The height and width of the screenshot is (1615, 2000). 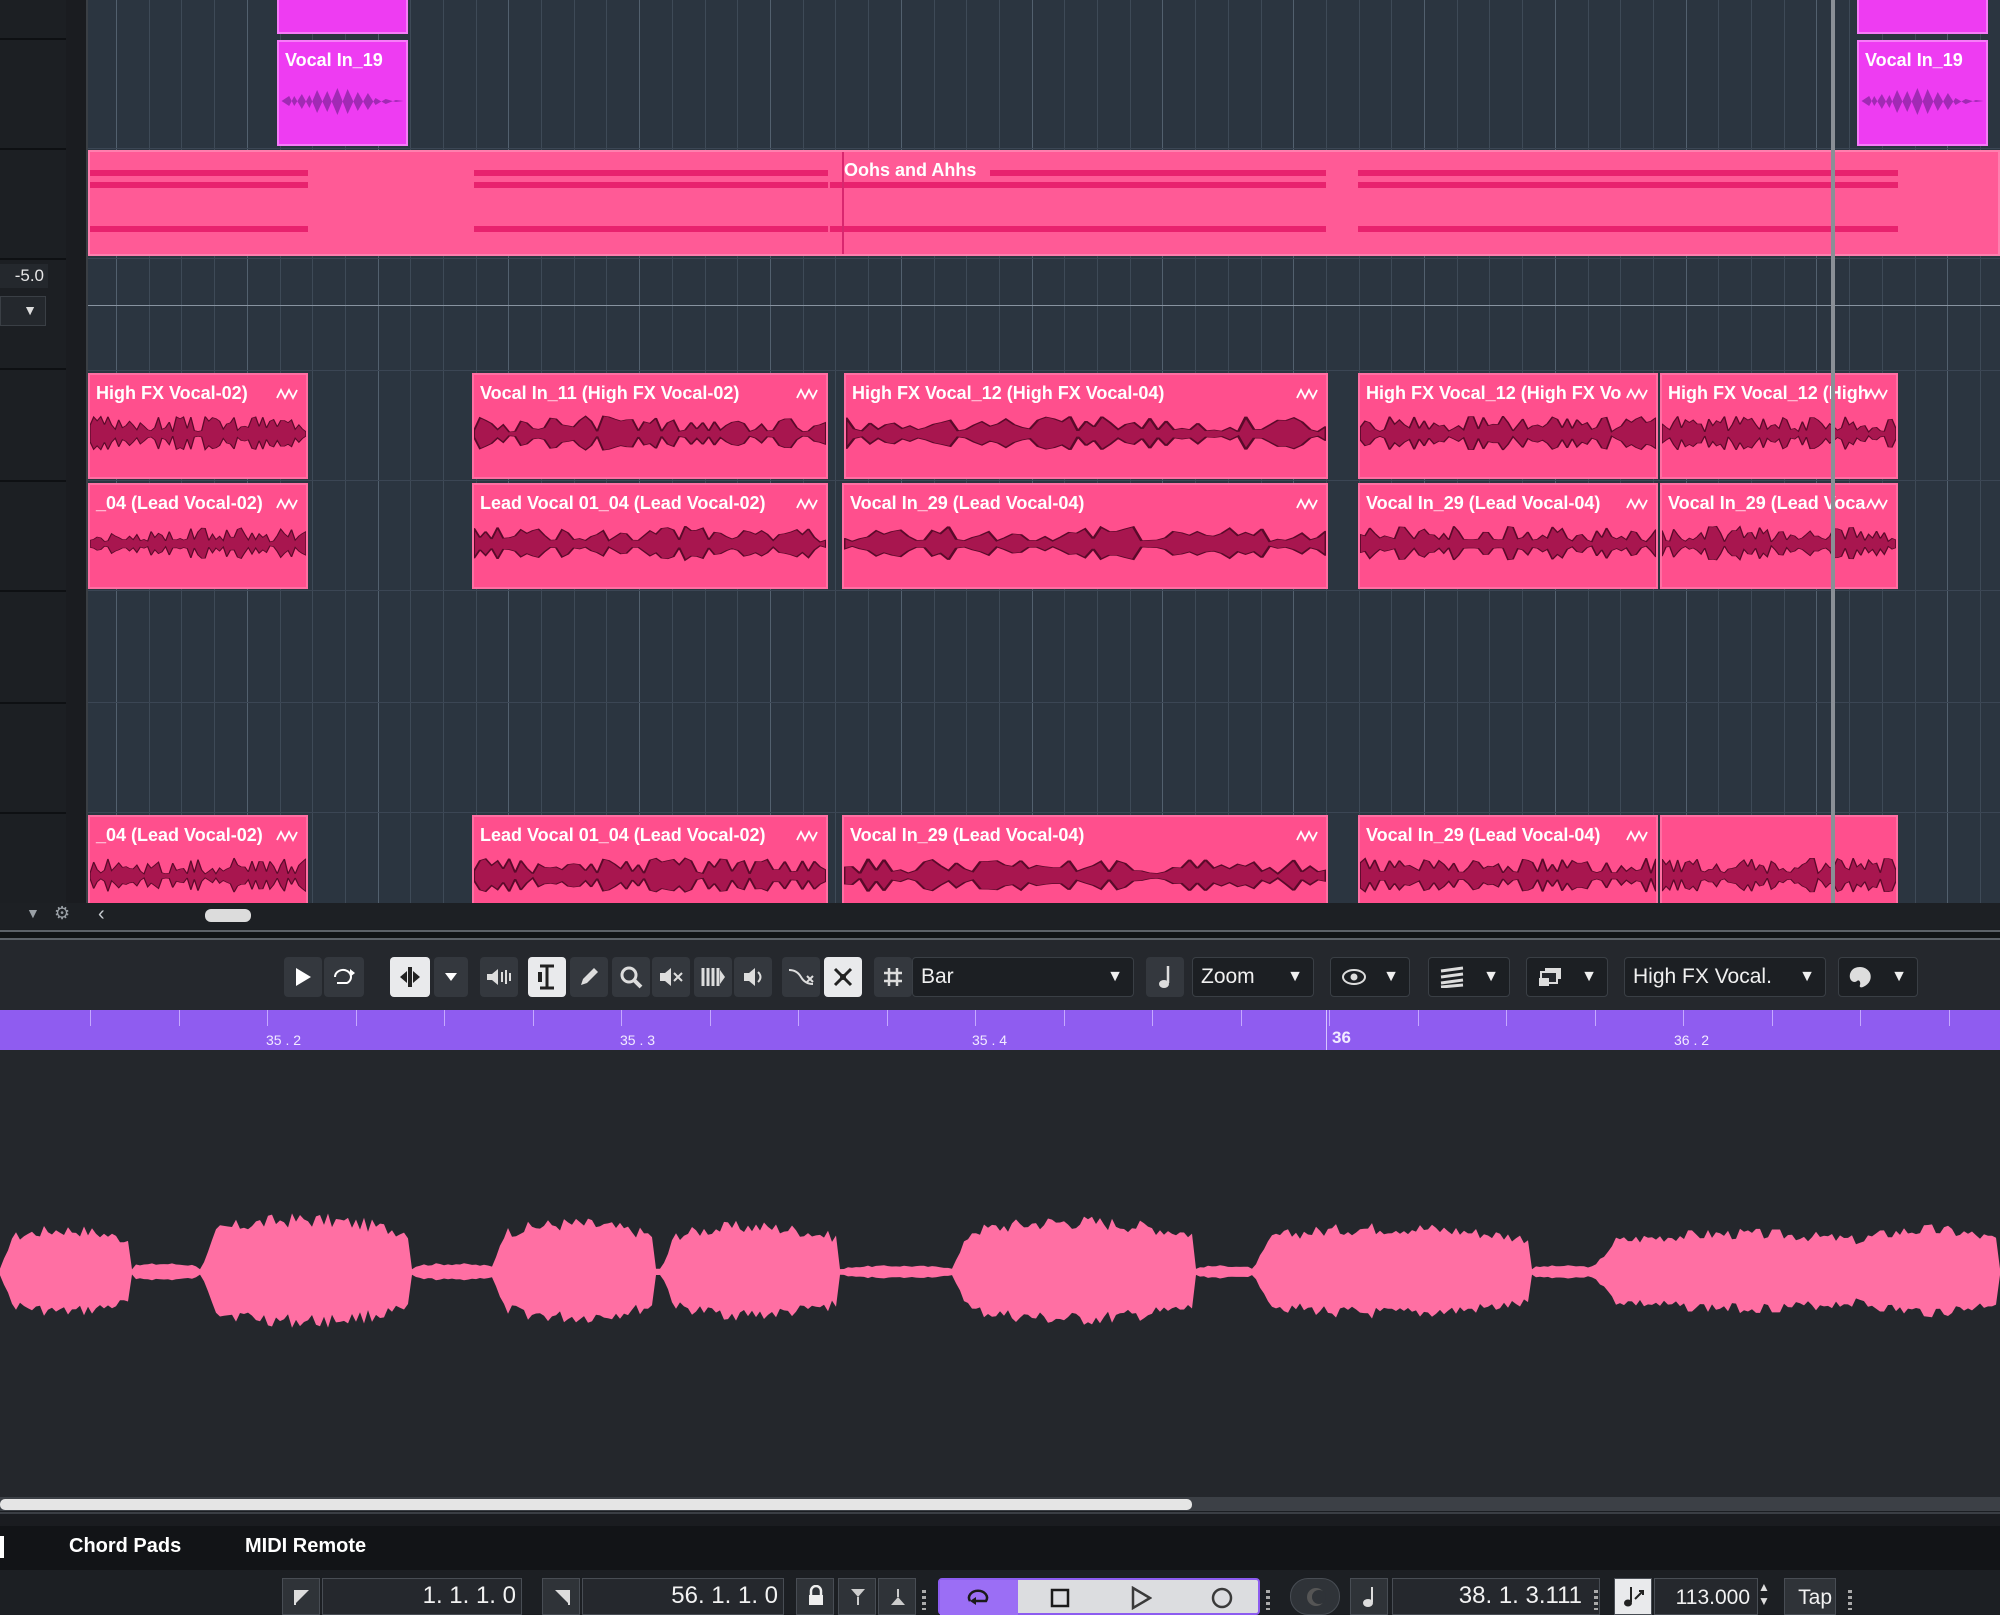 I want to click on track-header-divider, so click(x=77, y=452).